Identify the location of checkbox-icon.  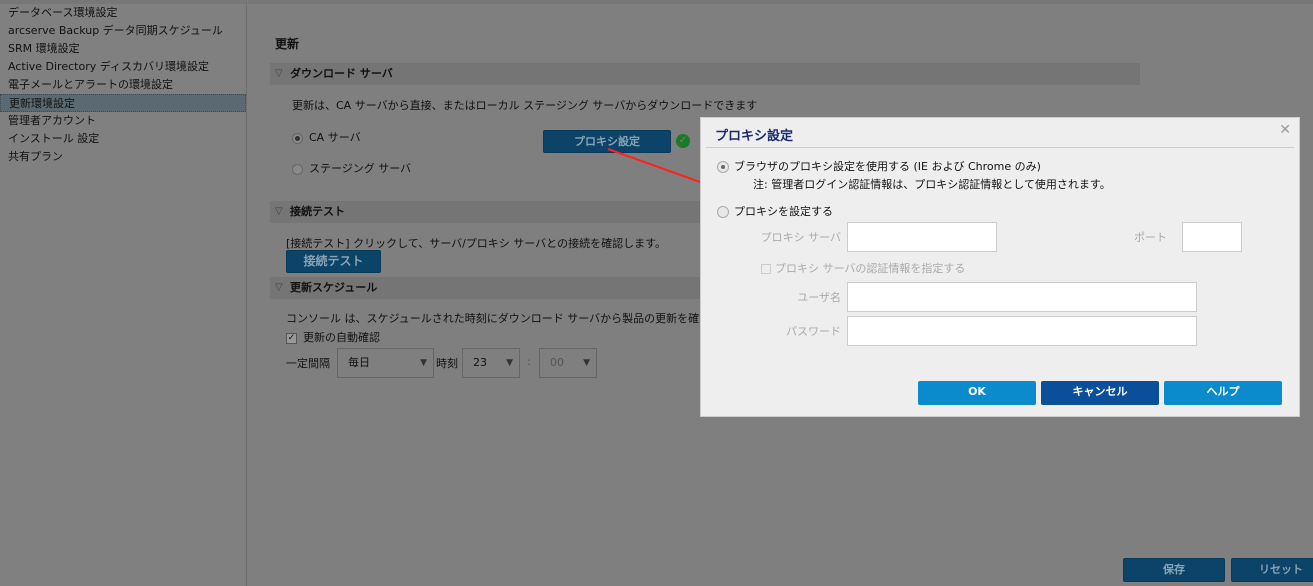
(766, 269).